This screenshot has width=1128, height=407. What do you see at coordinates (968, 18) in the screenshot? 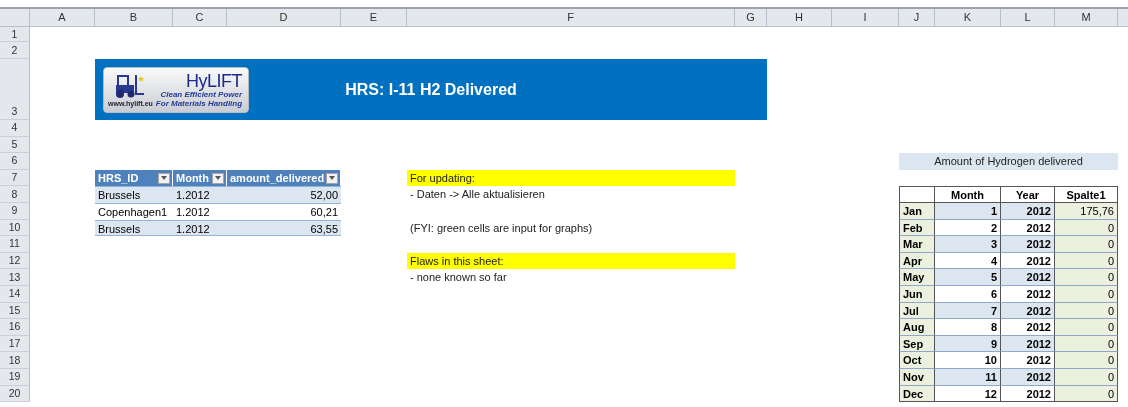
I see `column-header: K` at bounding box center [968, 18].